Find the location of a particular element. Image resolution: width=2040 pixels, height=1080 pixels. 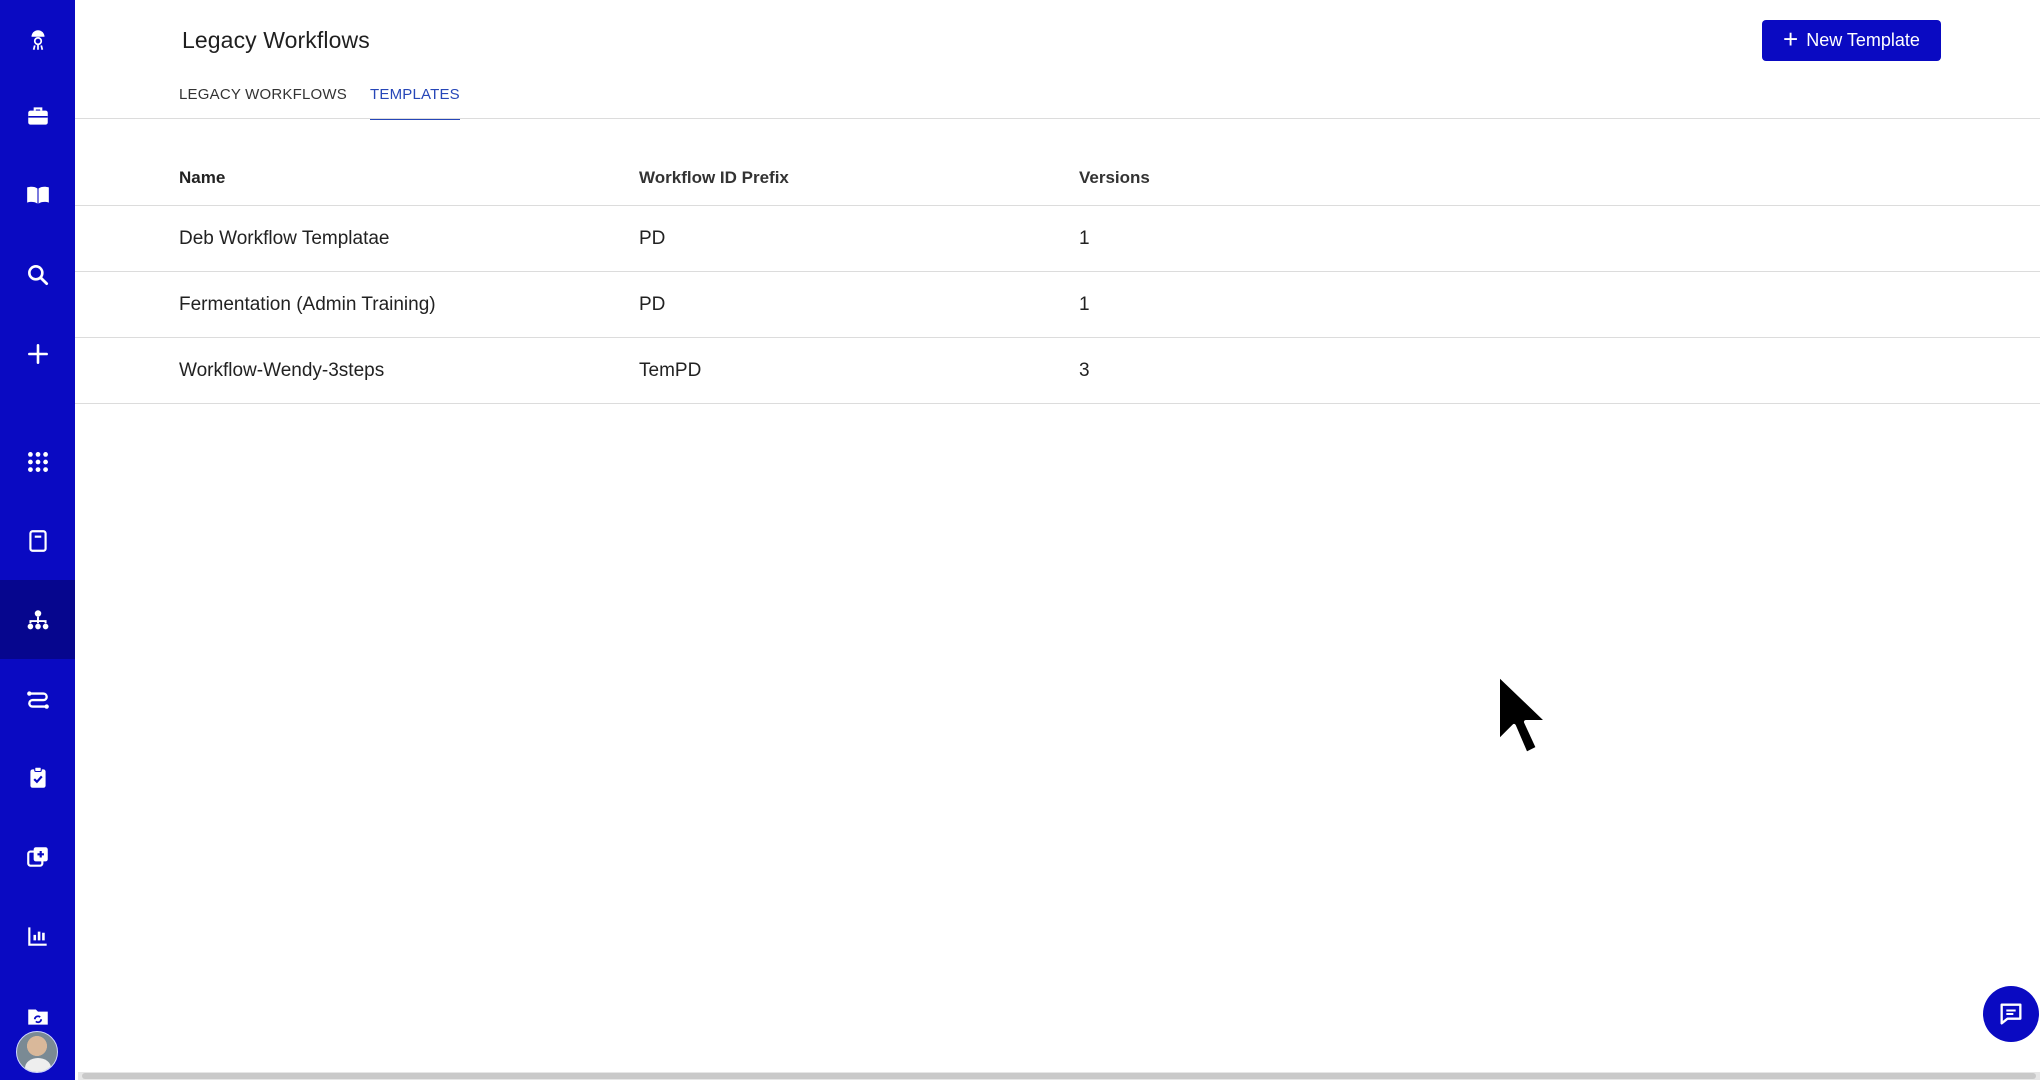

clipboard-check-icon is located at coordinates (37, 777).